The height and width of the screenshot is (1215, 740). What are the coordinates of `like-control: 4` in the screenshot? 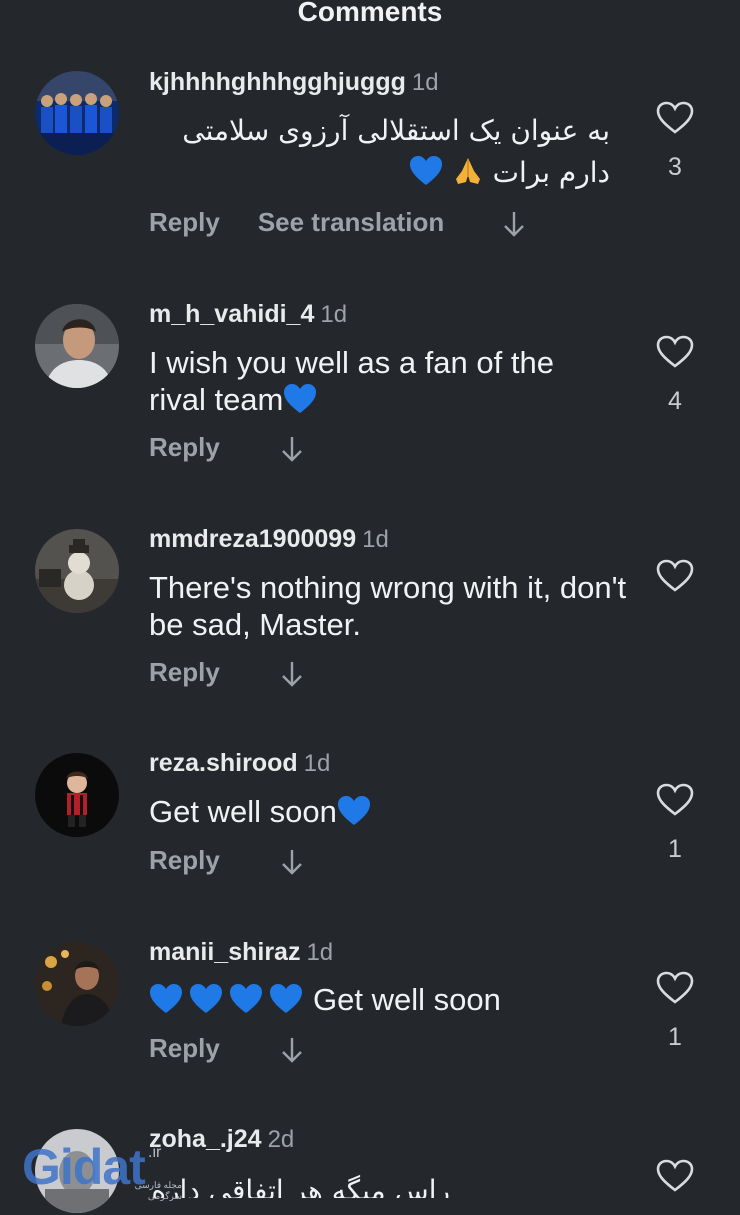 It's located at (675, 375).